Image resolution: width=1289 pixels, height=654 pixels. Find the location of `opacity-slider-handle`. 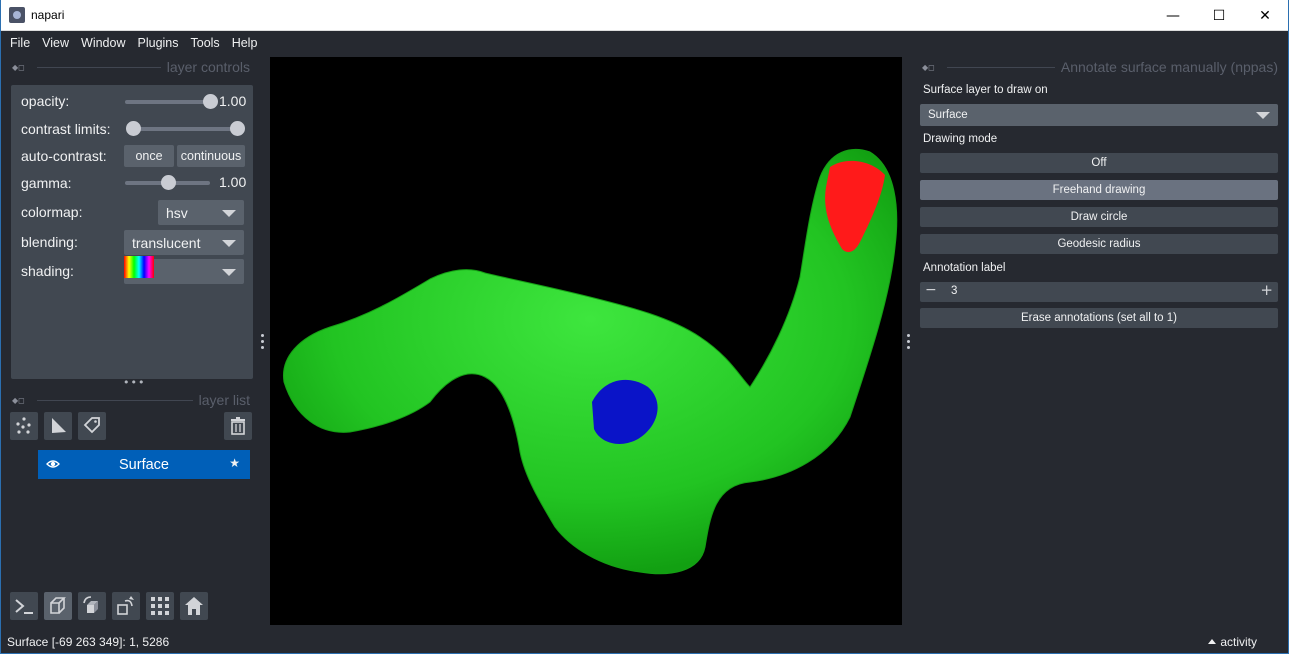

opacity-slider-handle is located at coordinates (210, 101).